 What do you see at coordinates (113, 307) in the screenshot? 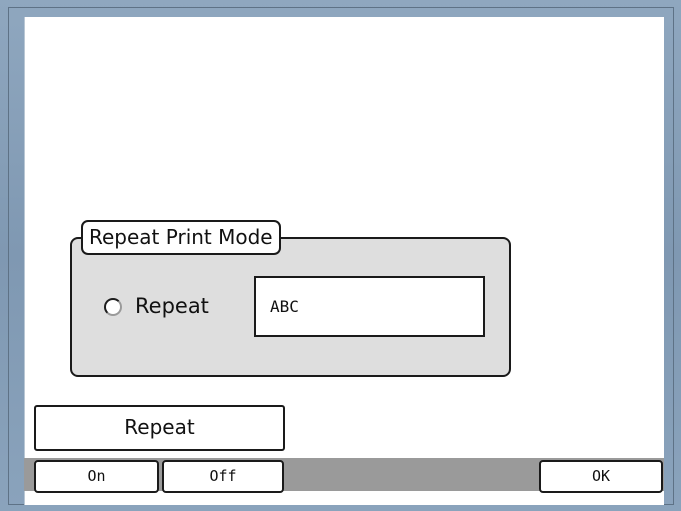
I see `repeat-radio-button` at bounding box center [113, 307].